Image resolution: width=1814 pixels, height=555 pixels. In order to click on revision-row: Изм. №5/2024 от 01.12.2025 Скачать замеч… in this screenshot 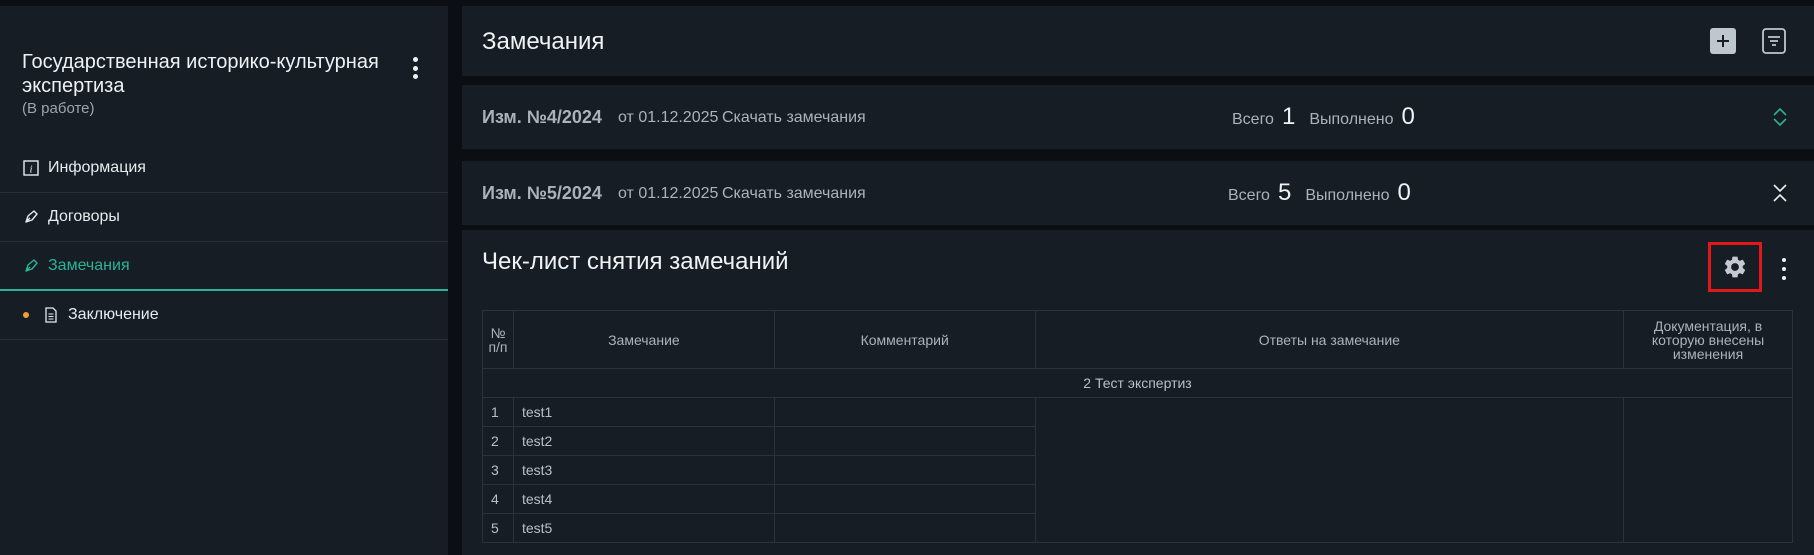, I will do `click(1138, 193)`.